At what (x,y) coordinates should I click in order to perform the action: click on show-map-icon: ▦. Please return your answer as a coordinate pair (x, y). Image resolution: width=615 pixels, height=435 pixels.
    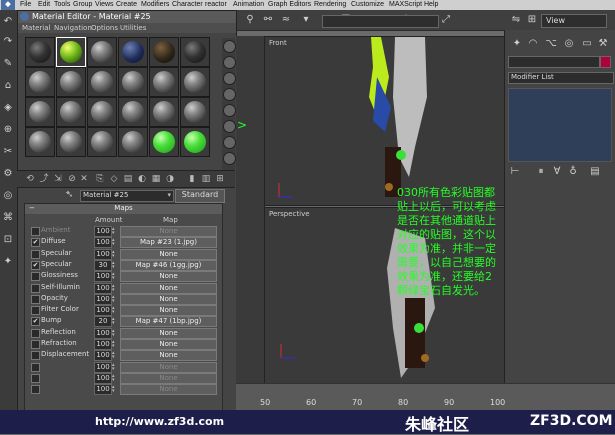
    Looking at the image, I should click on (156, 179).